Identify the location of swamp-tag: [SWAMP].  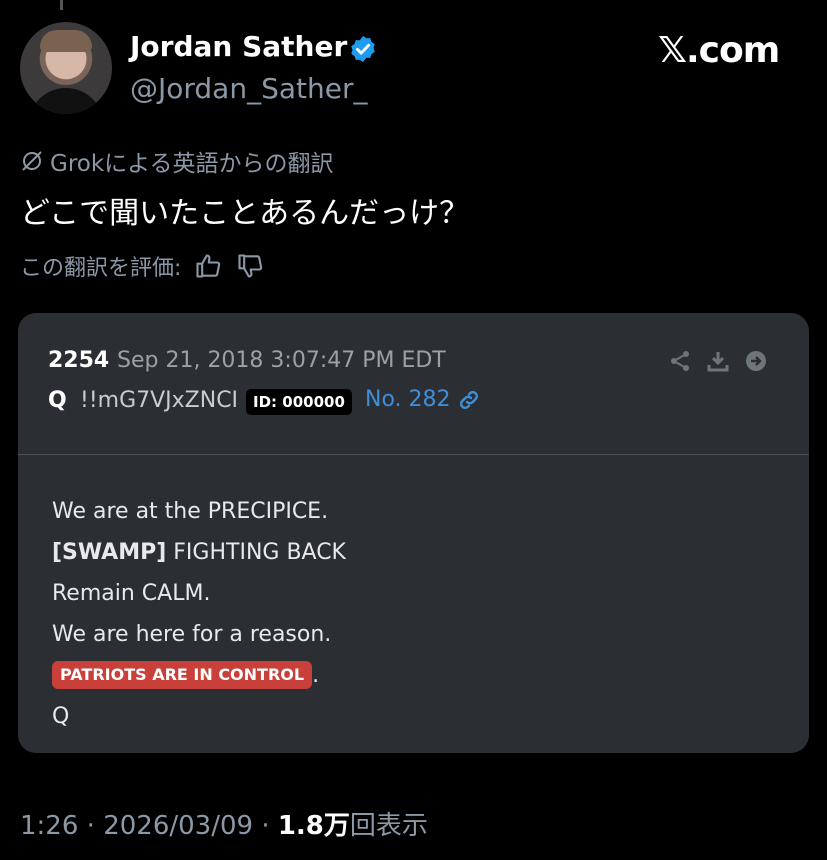
(109, 552).